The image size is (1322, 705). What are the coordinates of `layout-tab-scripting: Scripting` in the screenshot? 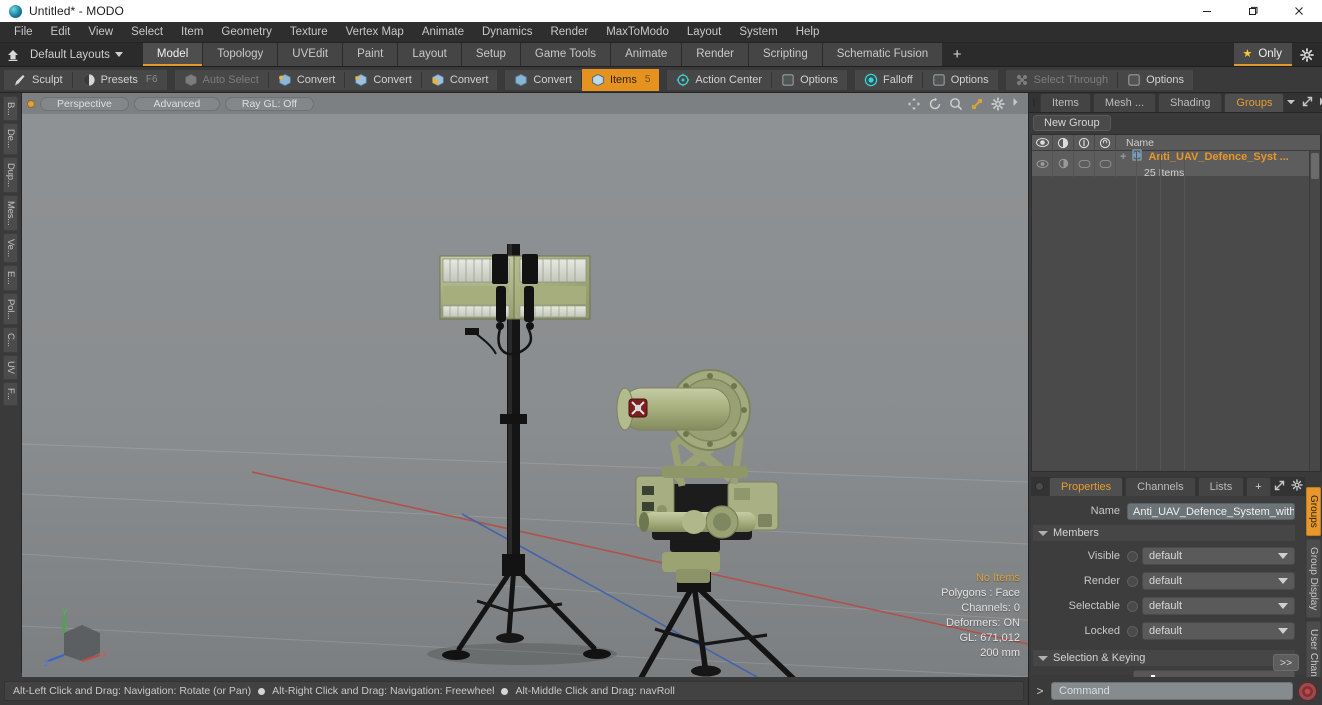 It's located at (785, 54).